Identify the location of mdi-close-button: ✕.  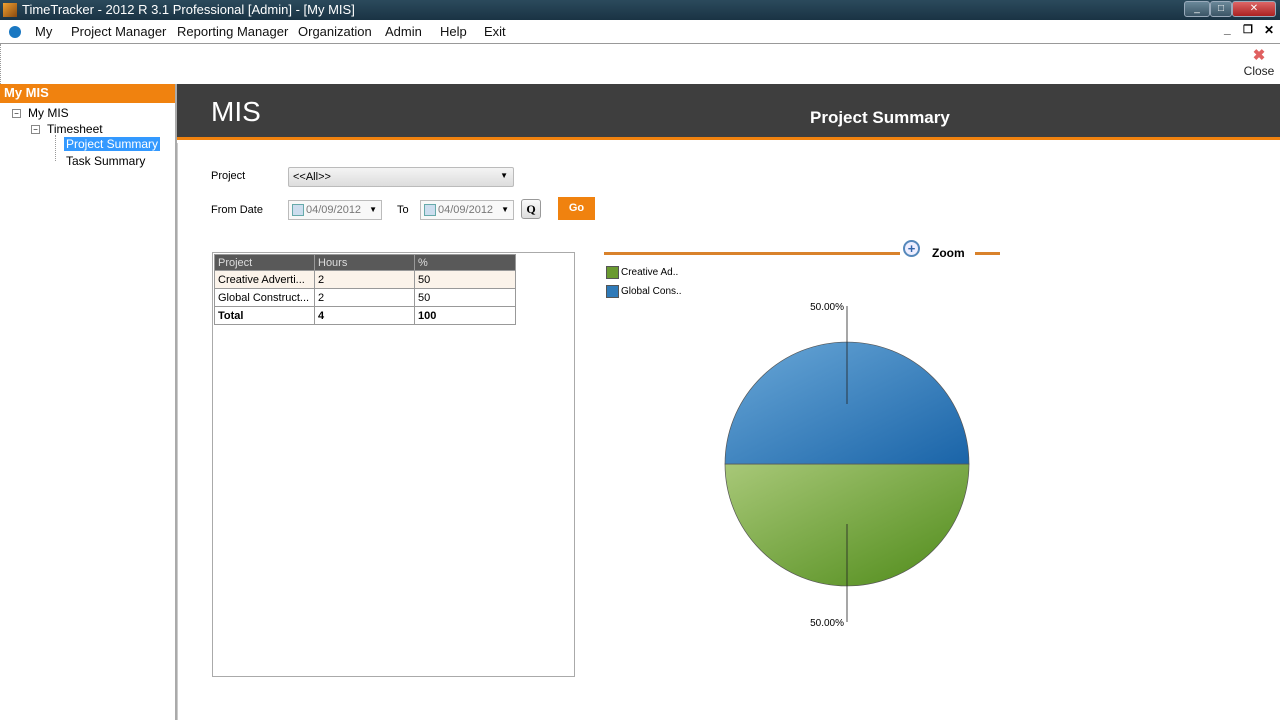
(1269, 30).